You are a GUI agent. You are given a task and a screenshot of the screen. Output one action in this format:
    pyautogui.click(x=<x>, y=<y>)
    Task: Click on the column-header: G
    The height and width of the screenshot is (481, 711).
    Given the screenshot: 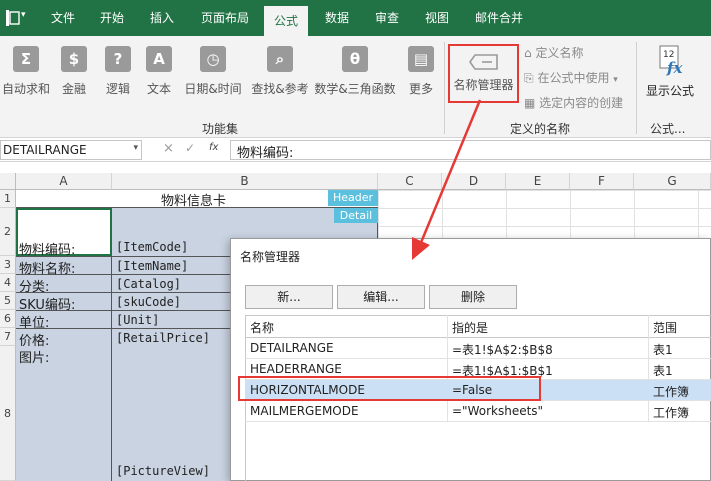 What is the action you would take?
    pyautogui.click(x=672, y=181)
    